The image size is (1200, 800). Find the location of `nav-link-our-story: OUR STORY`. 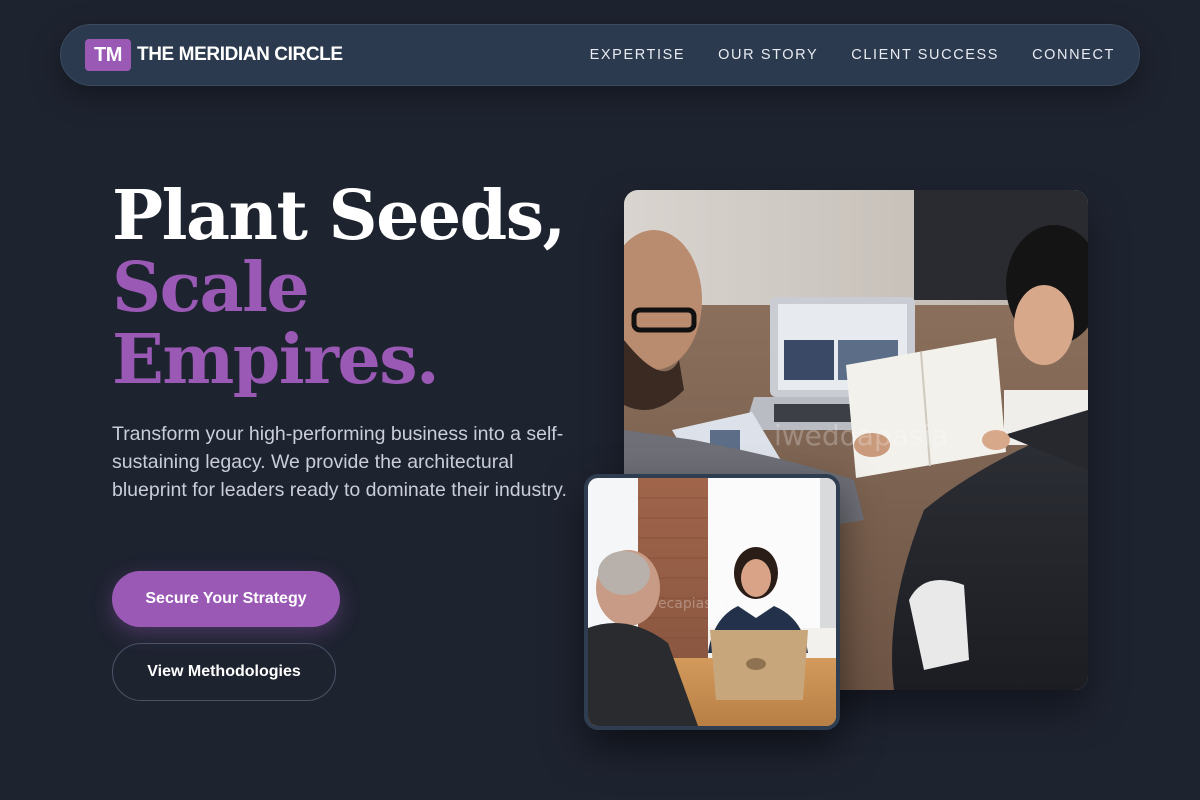

nav-link-our-story: OUR STORY is located at coordinates (768, 55).